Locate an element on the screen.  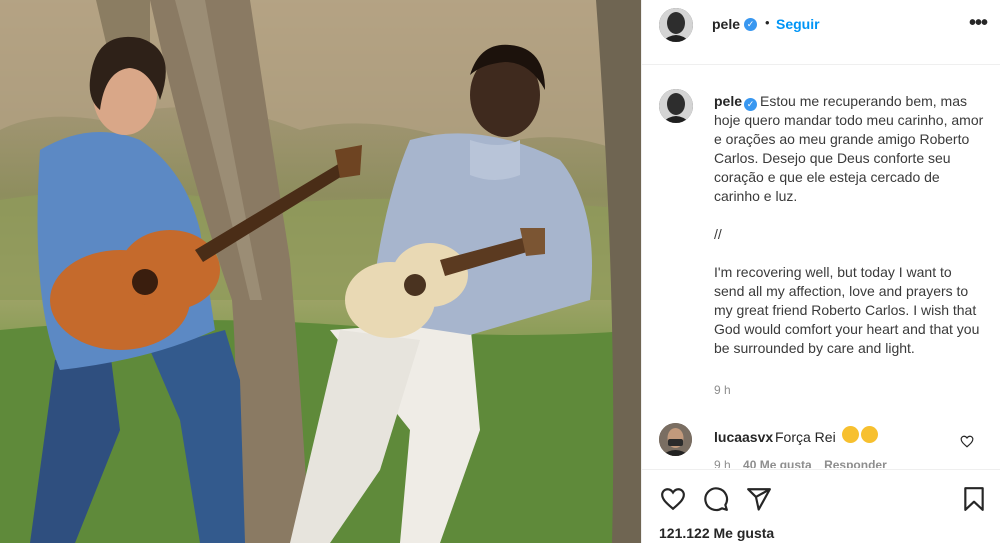
caption-username: pele is located at coordinates (728, 101).